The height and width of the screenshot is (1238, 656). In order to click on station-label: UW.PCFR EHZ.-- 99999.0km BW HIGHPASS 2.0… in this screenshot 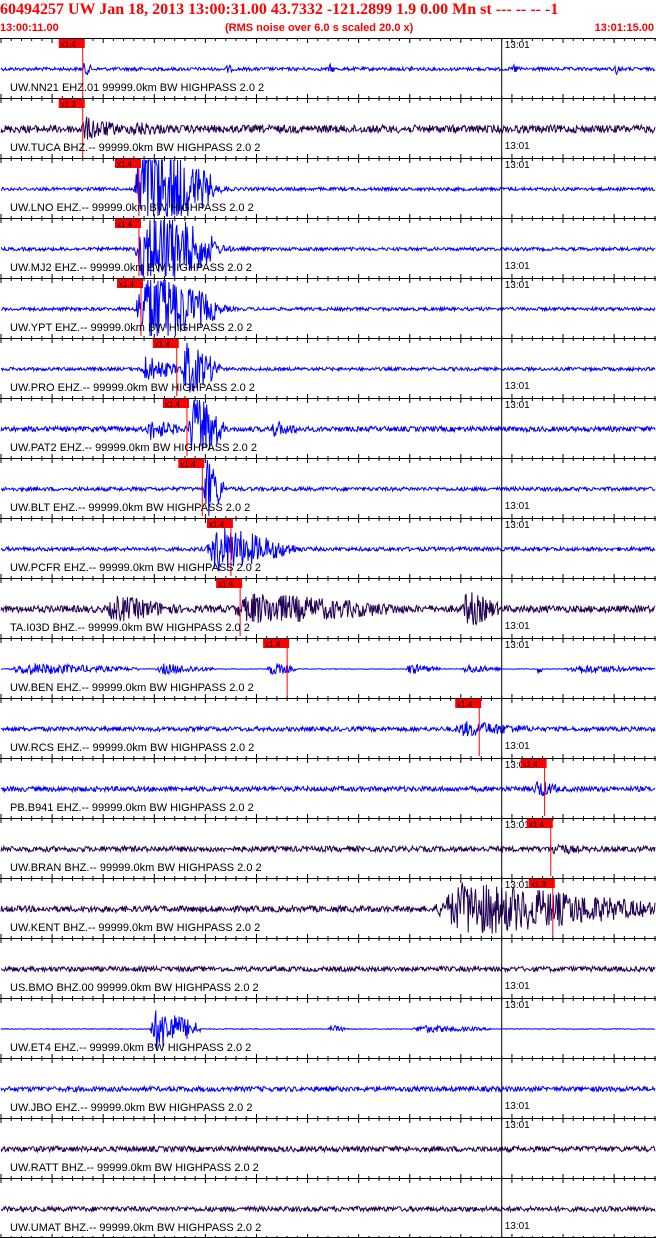, I will do `click(135, 568)`.